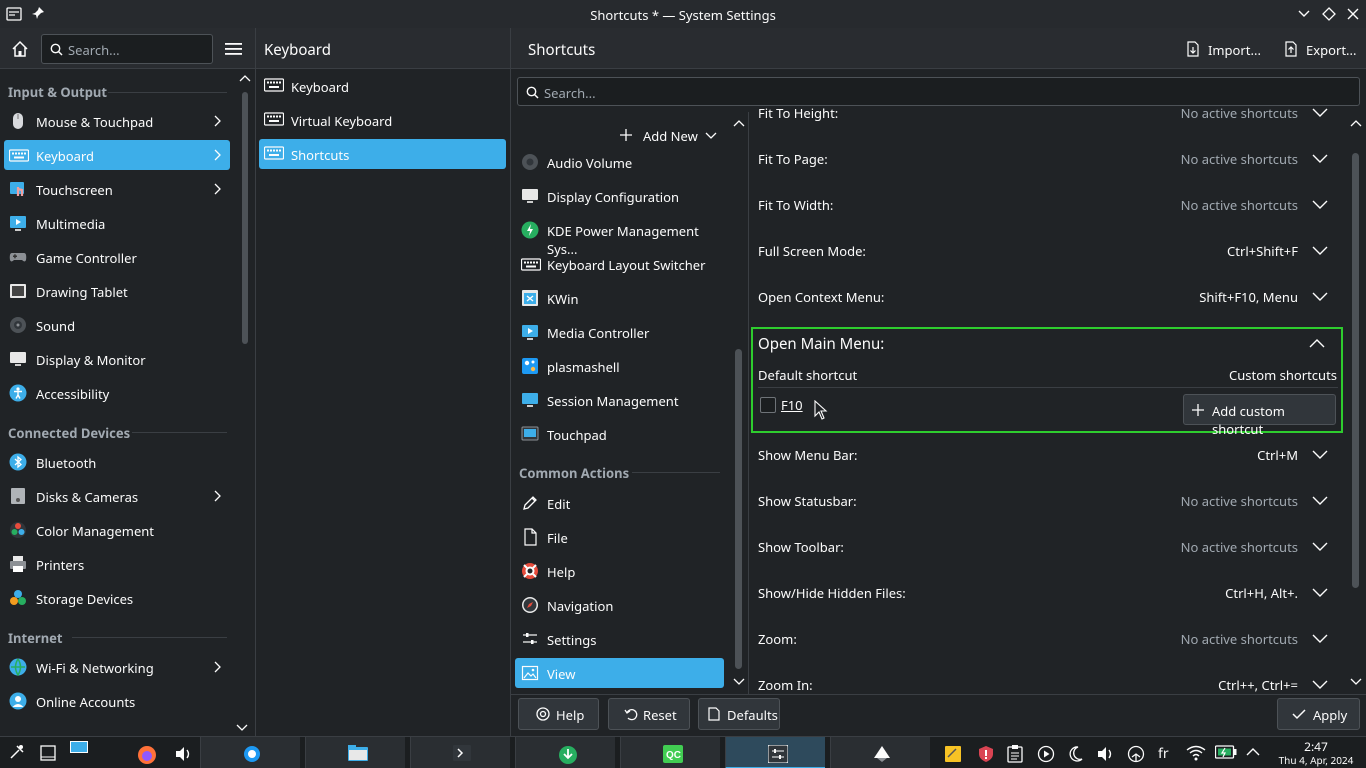  What do you see at coordinates (117, 121) in the screenshot?
I see `sidebar-item-mouse-touchpad: Mouse & Touchpad` at bounding box center [117, 121].